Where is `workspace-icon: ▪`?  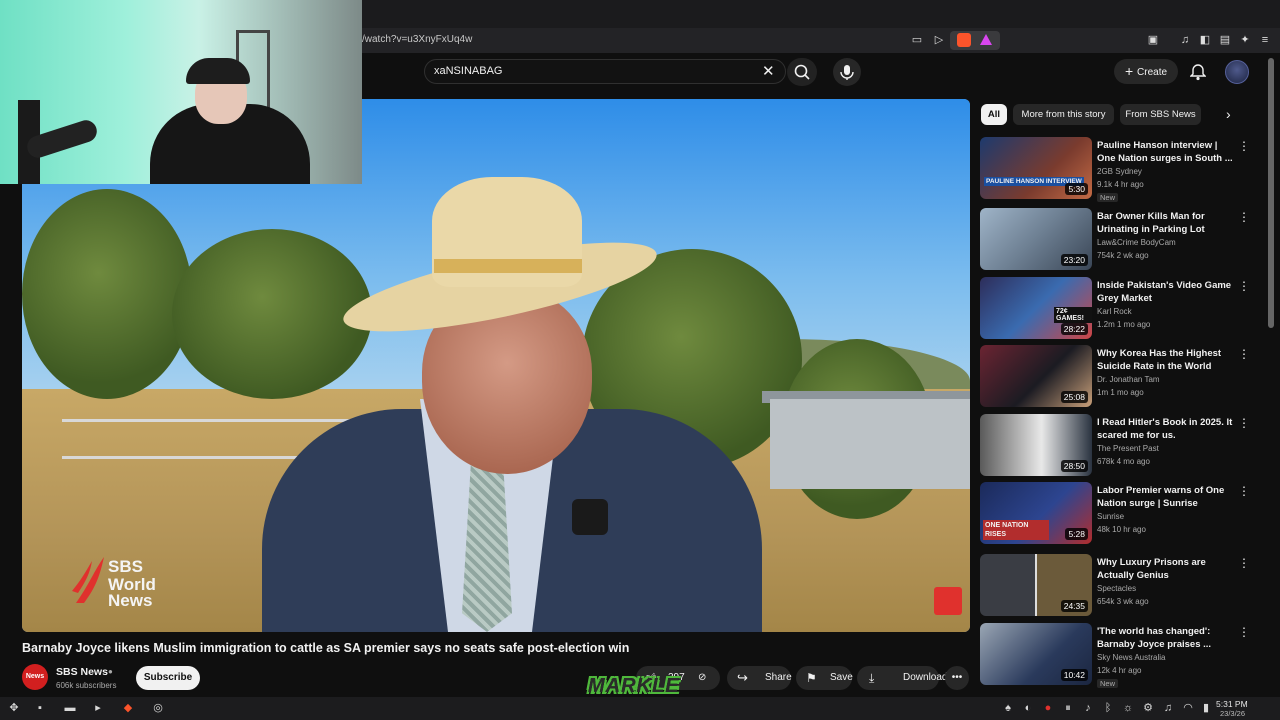
workspace-icon: ▪ is located at coordinates (40, 708).